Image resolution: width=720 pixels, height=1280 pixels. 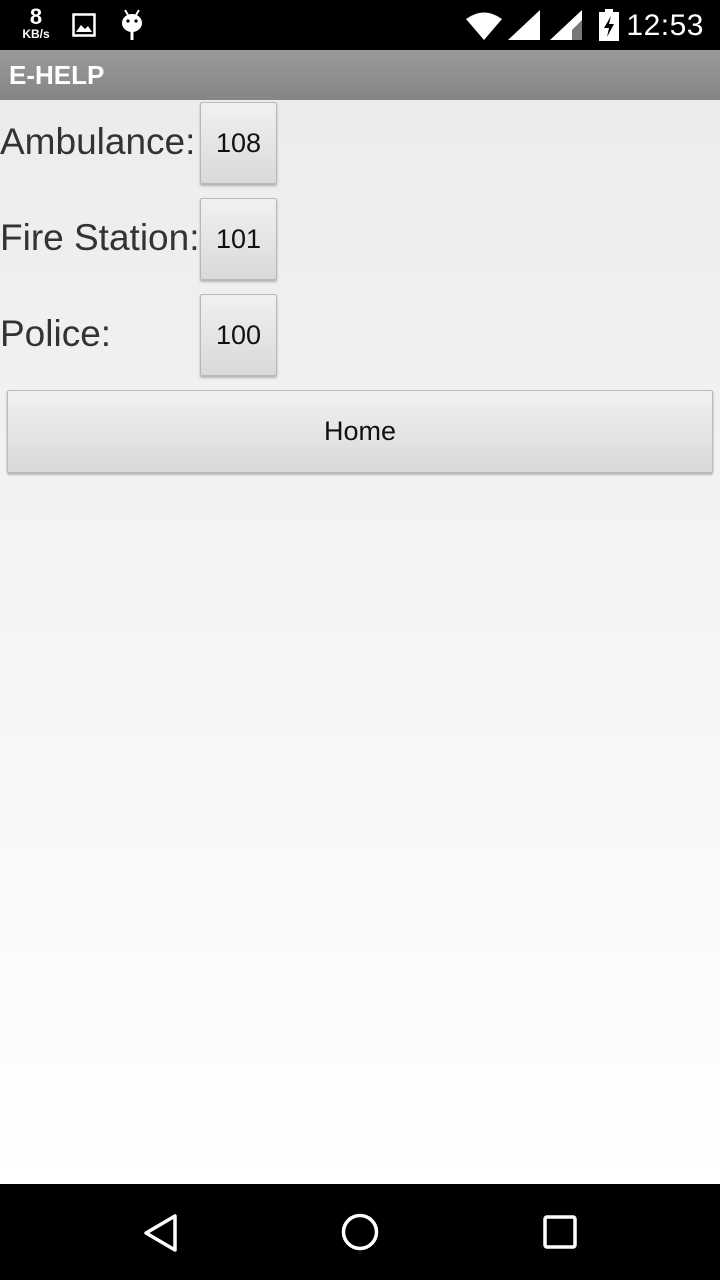 I want to click on network-speed-value: 8, so click(x=36, y=16).